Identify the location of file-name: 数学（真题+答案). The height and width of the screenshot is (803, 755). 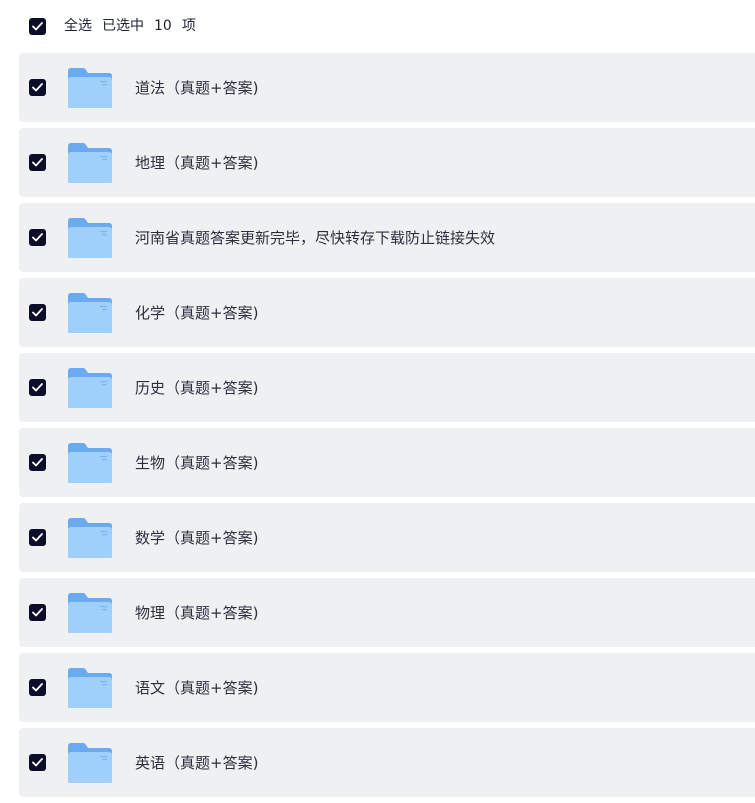
(196, 538).